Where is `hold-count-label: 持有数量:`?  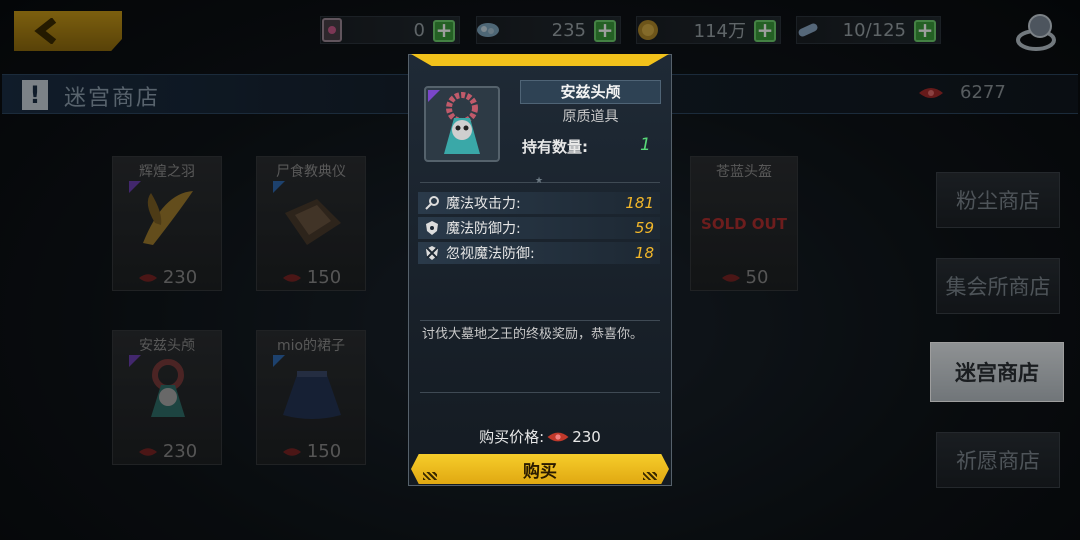 hold-count-label: 持有数量: is located at coordinates (555, 147).